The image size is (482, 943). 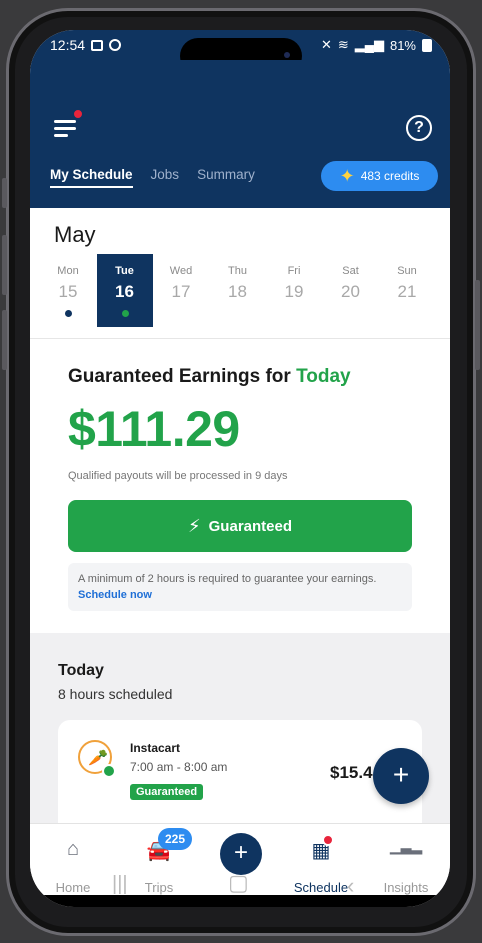 What do you see at coordinates (226, 177) in the screenshot?
I see `tab-summary: Summary` at bounding box center [226, 177].